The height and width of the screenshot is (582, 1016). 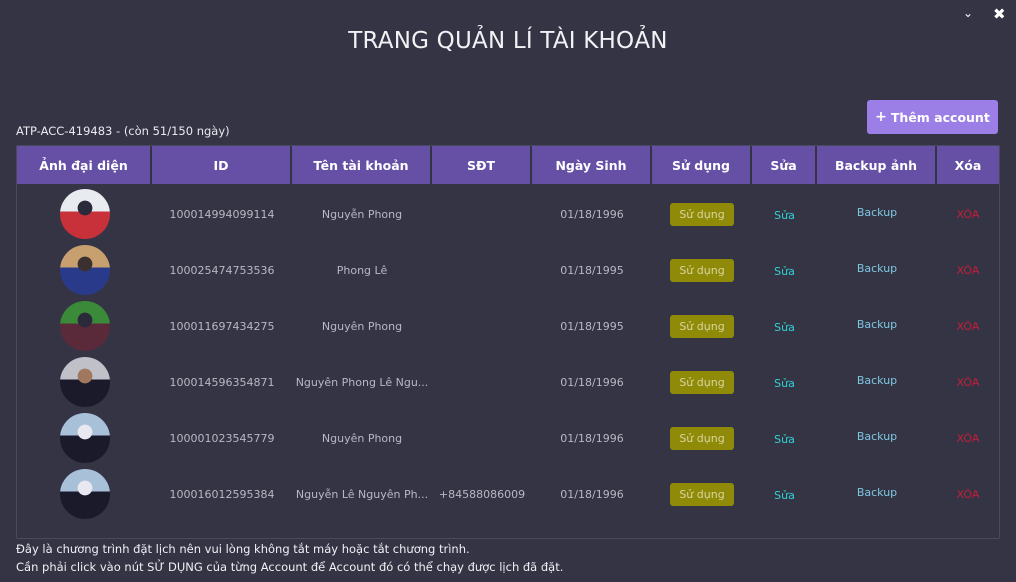 I want to click on chevron-down-icon: ⌄, so click(x=968, y=13).